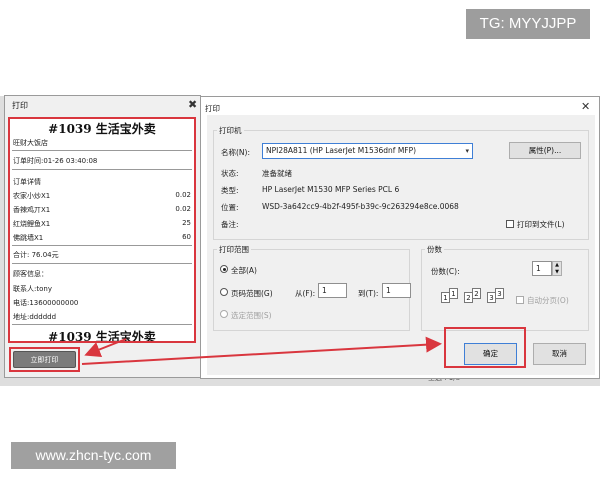 The width and height of the screenshot is (600, 480). I want to click on annotation-arrows, so click(261, 350).